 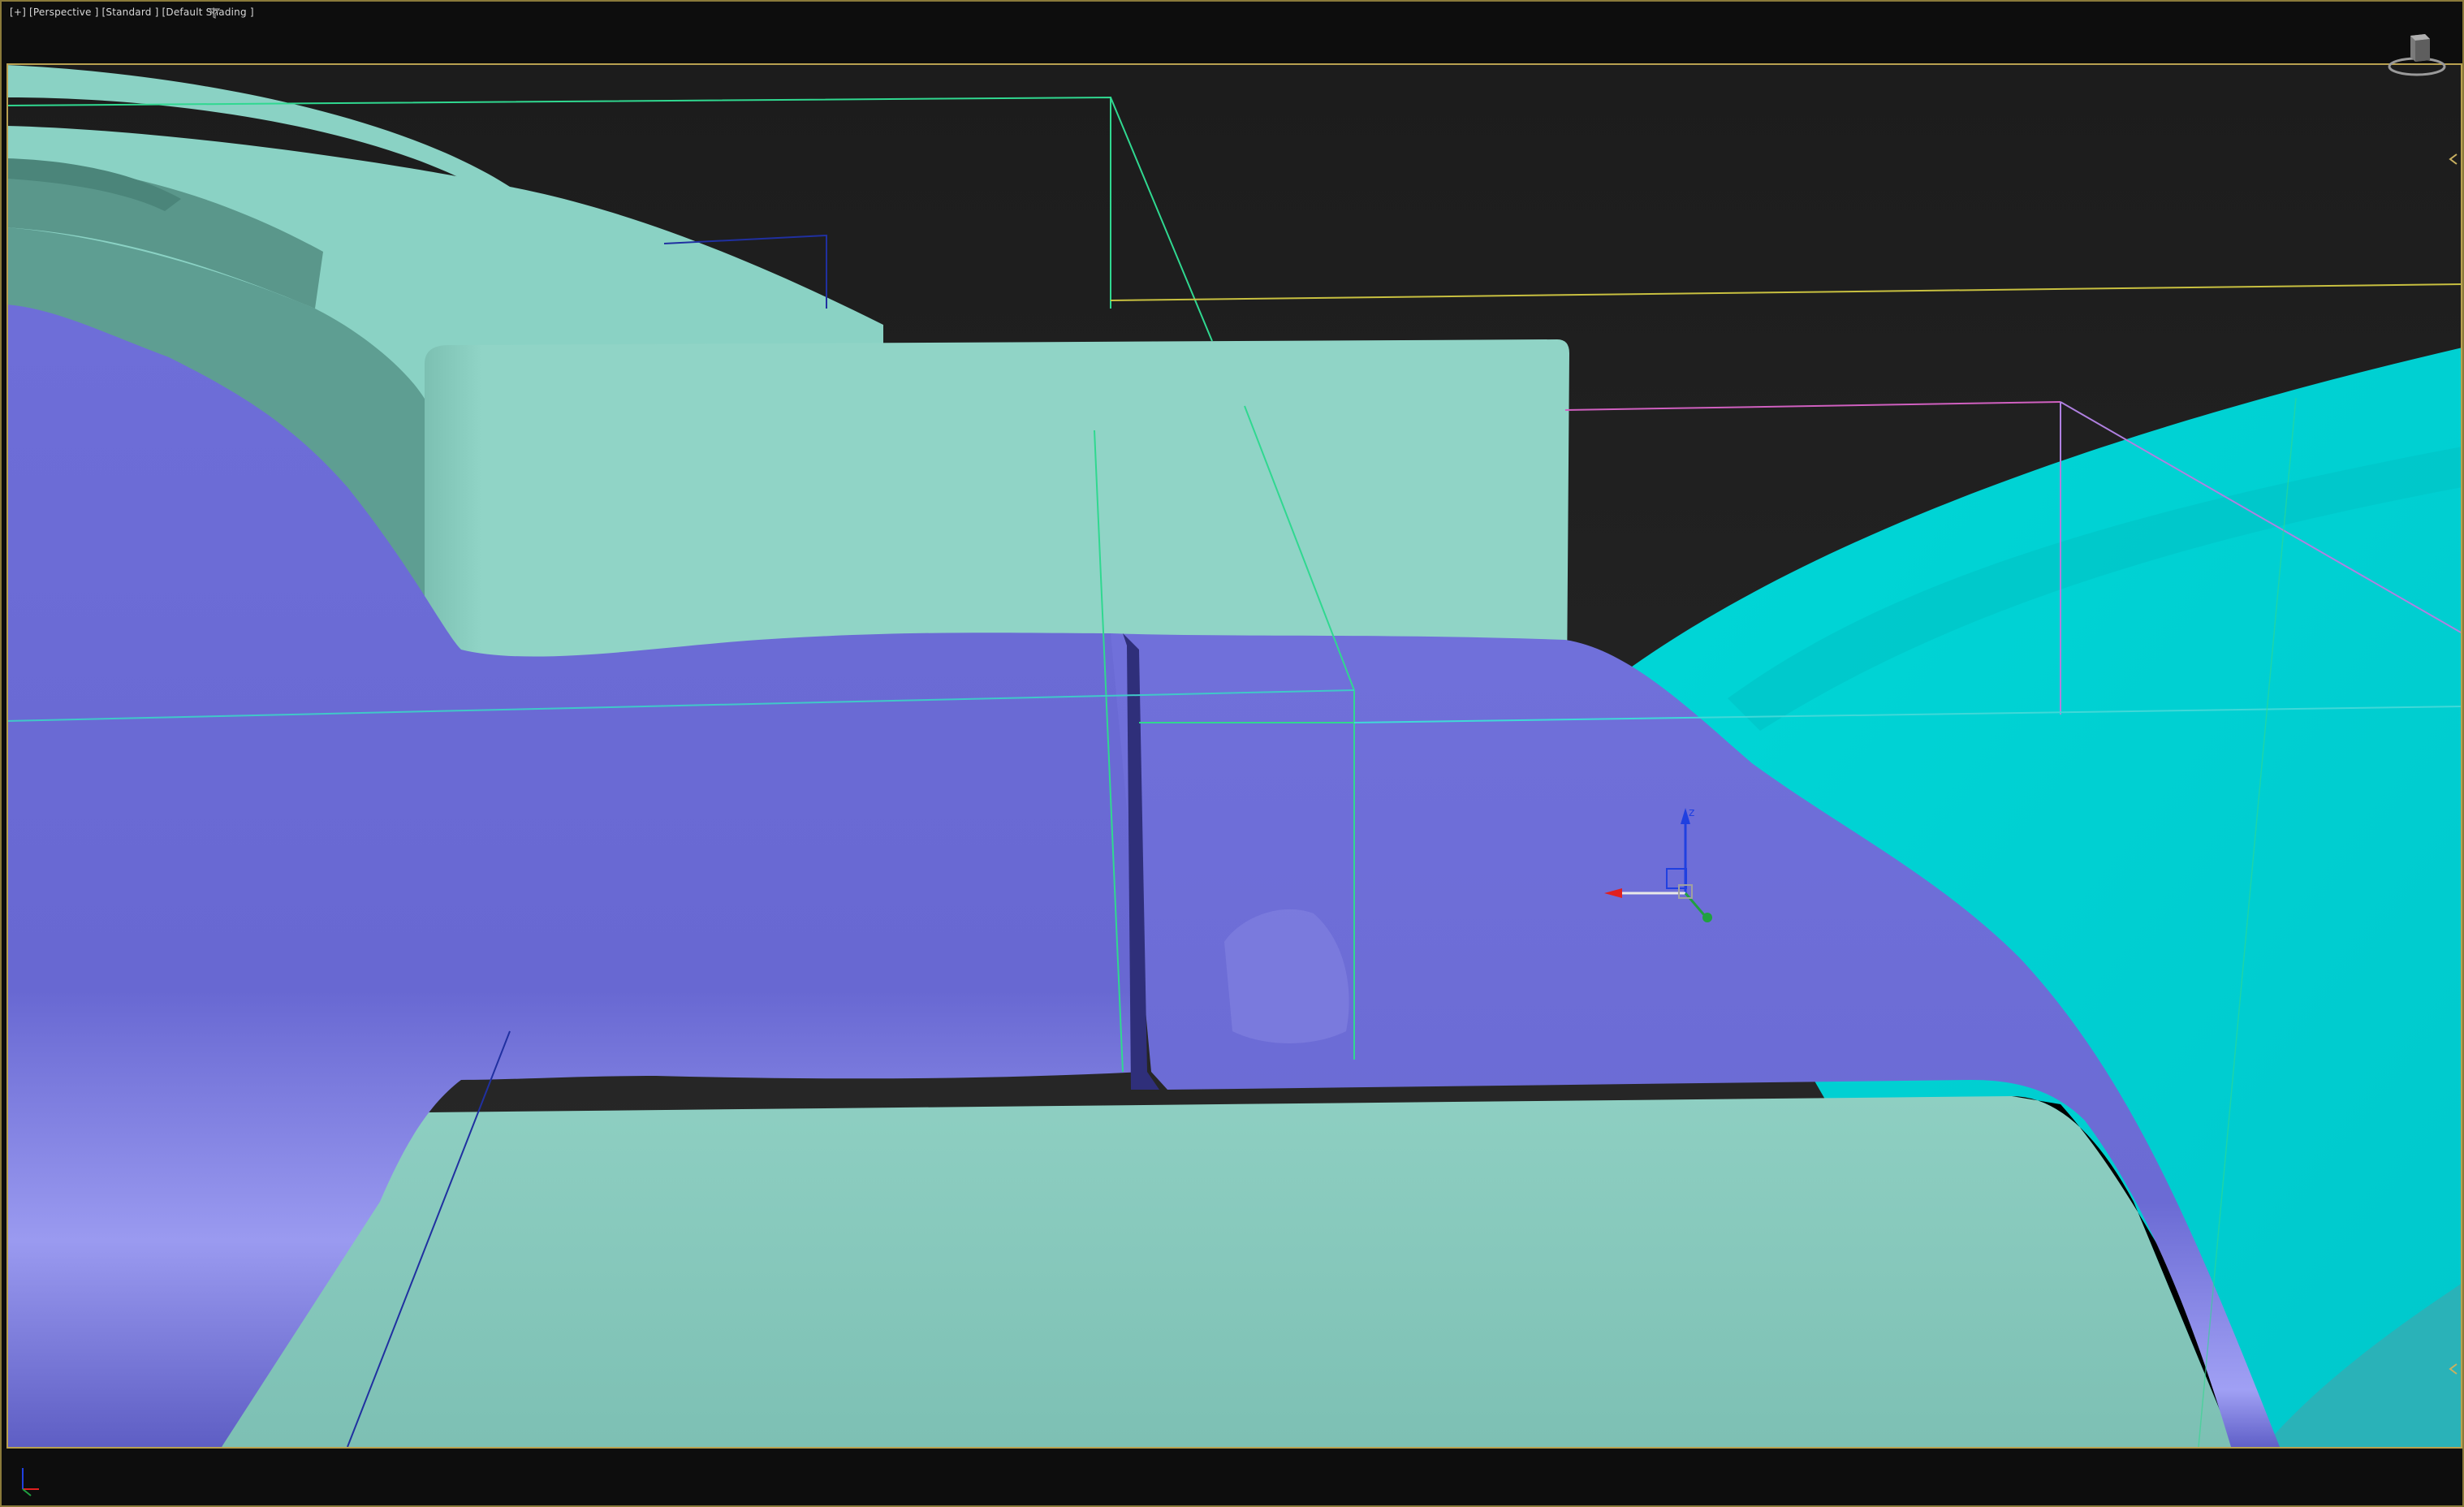 What do you see at coordinates (2416, 56) in the screenshot?
I see `viewcube-icon` at bounding box center [2416, 56].